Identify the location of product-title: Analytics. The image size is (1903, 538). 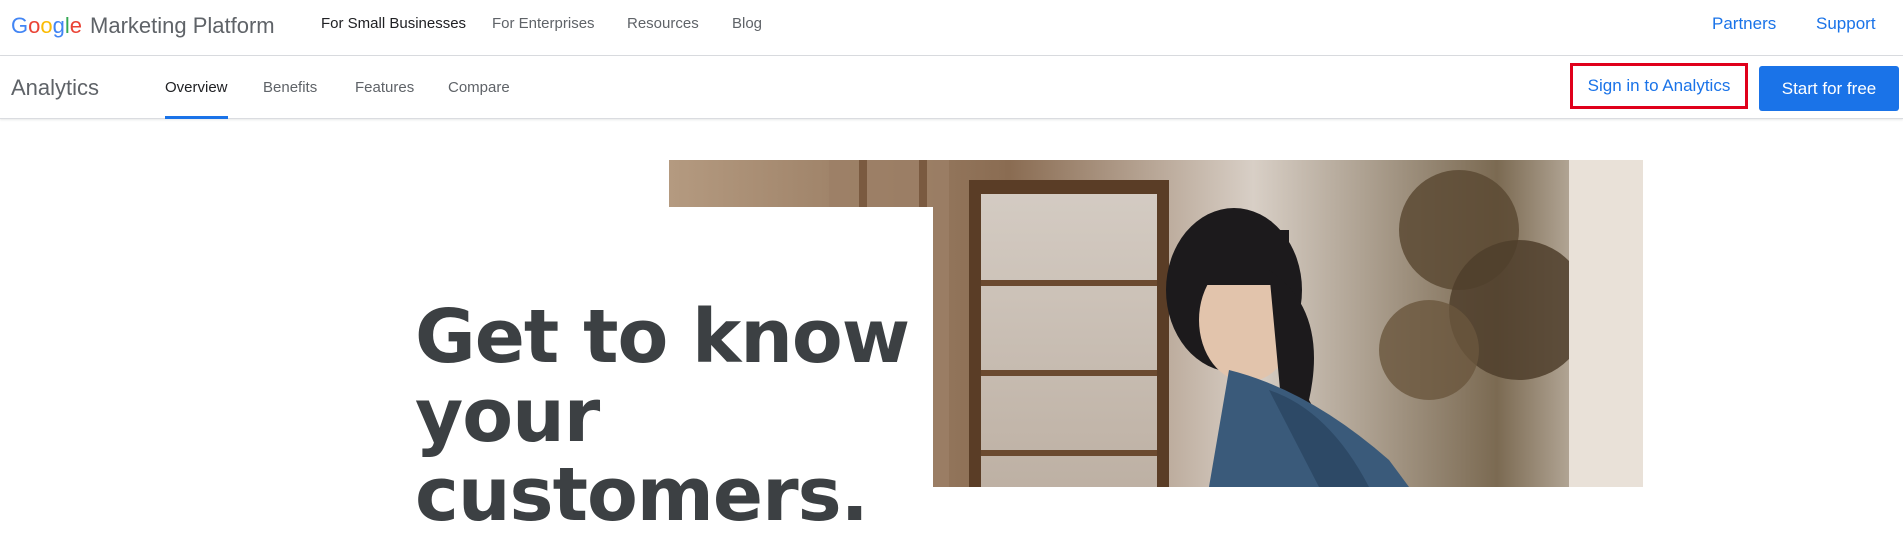
(55, 88).